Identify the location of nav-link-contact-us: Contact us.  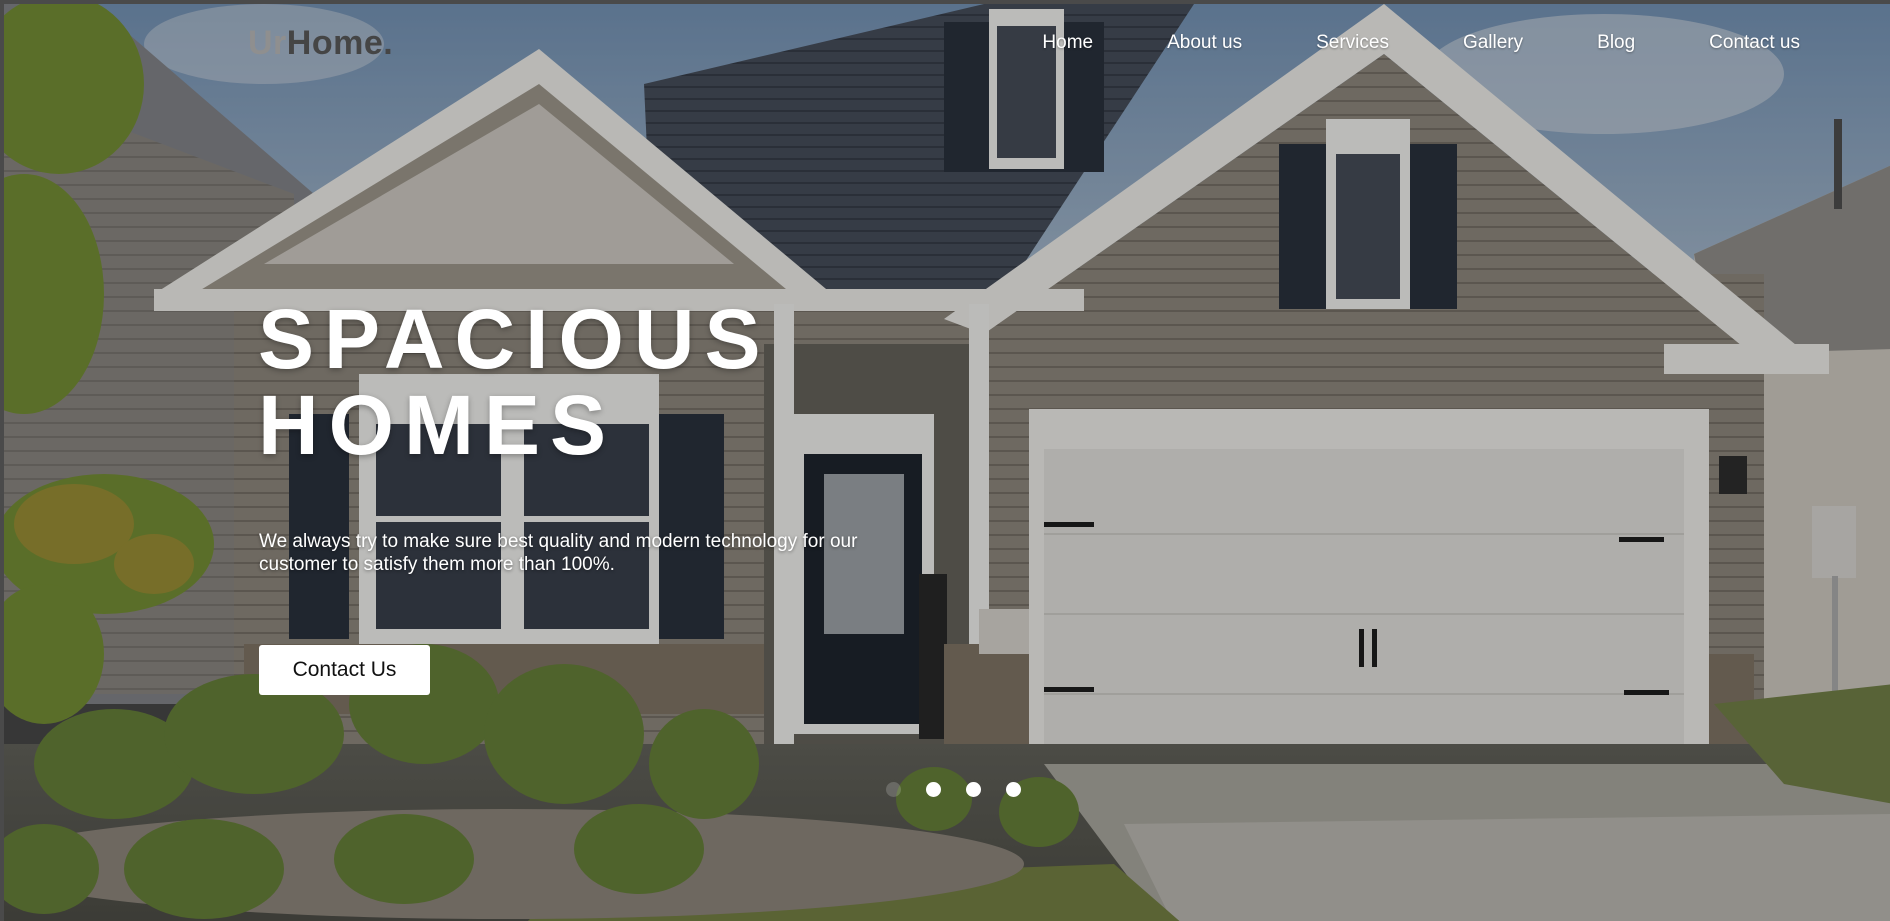
(1754, 43).